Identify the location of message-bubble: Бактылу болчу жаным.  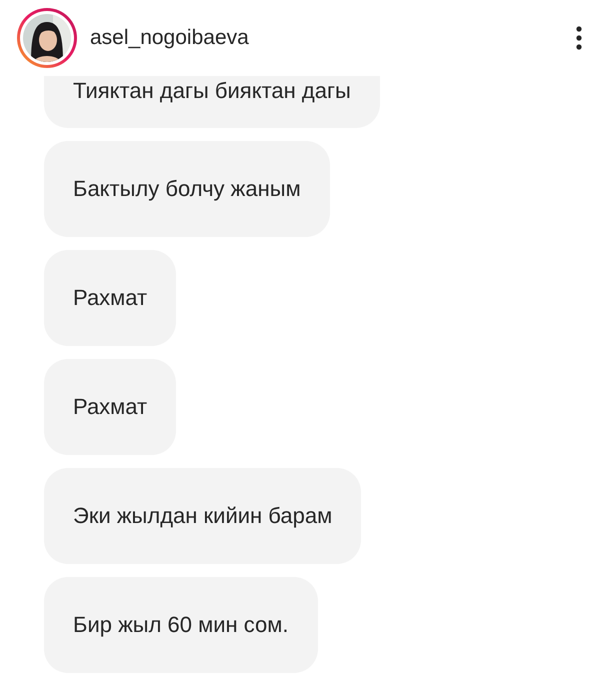
(187, 189).